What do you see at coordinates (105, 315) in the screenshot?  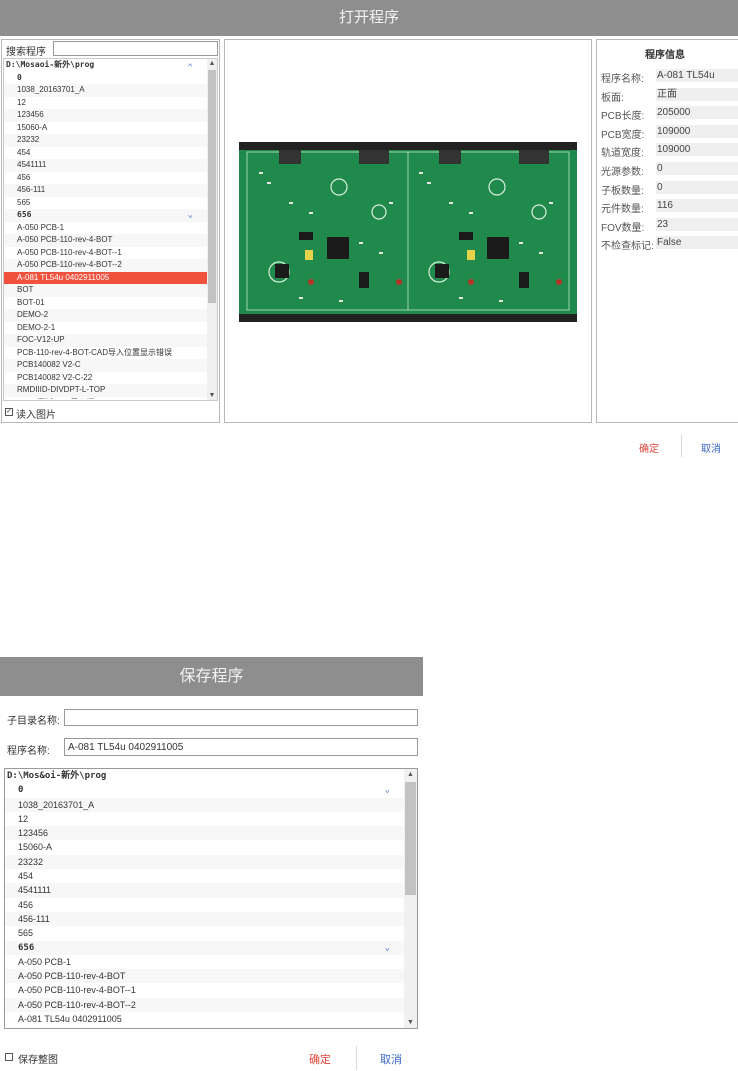 I see `list-item: DEMO-2` at bounding box center [105, 315].